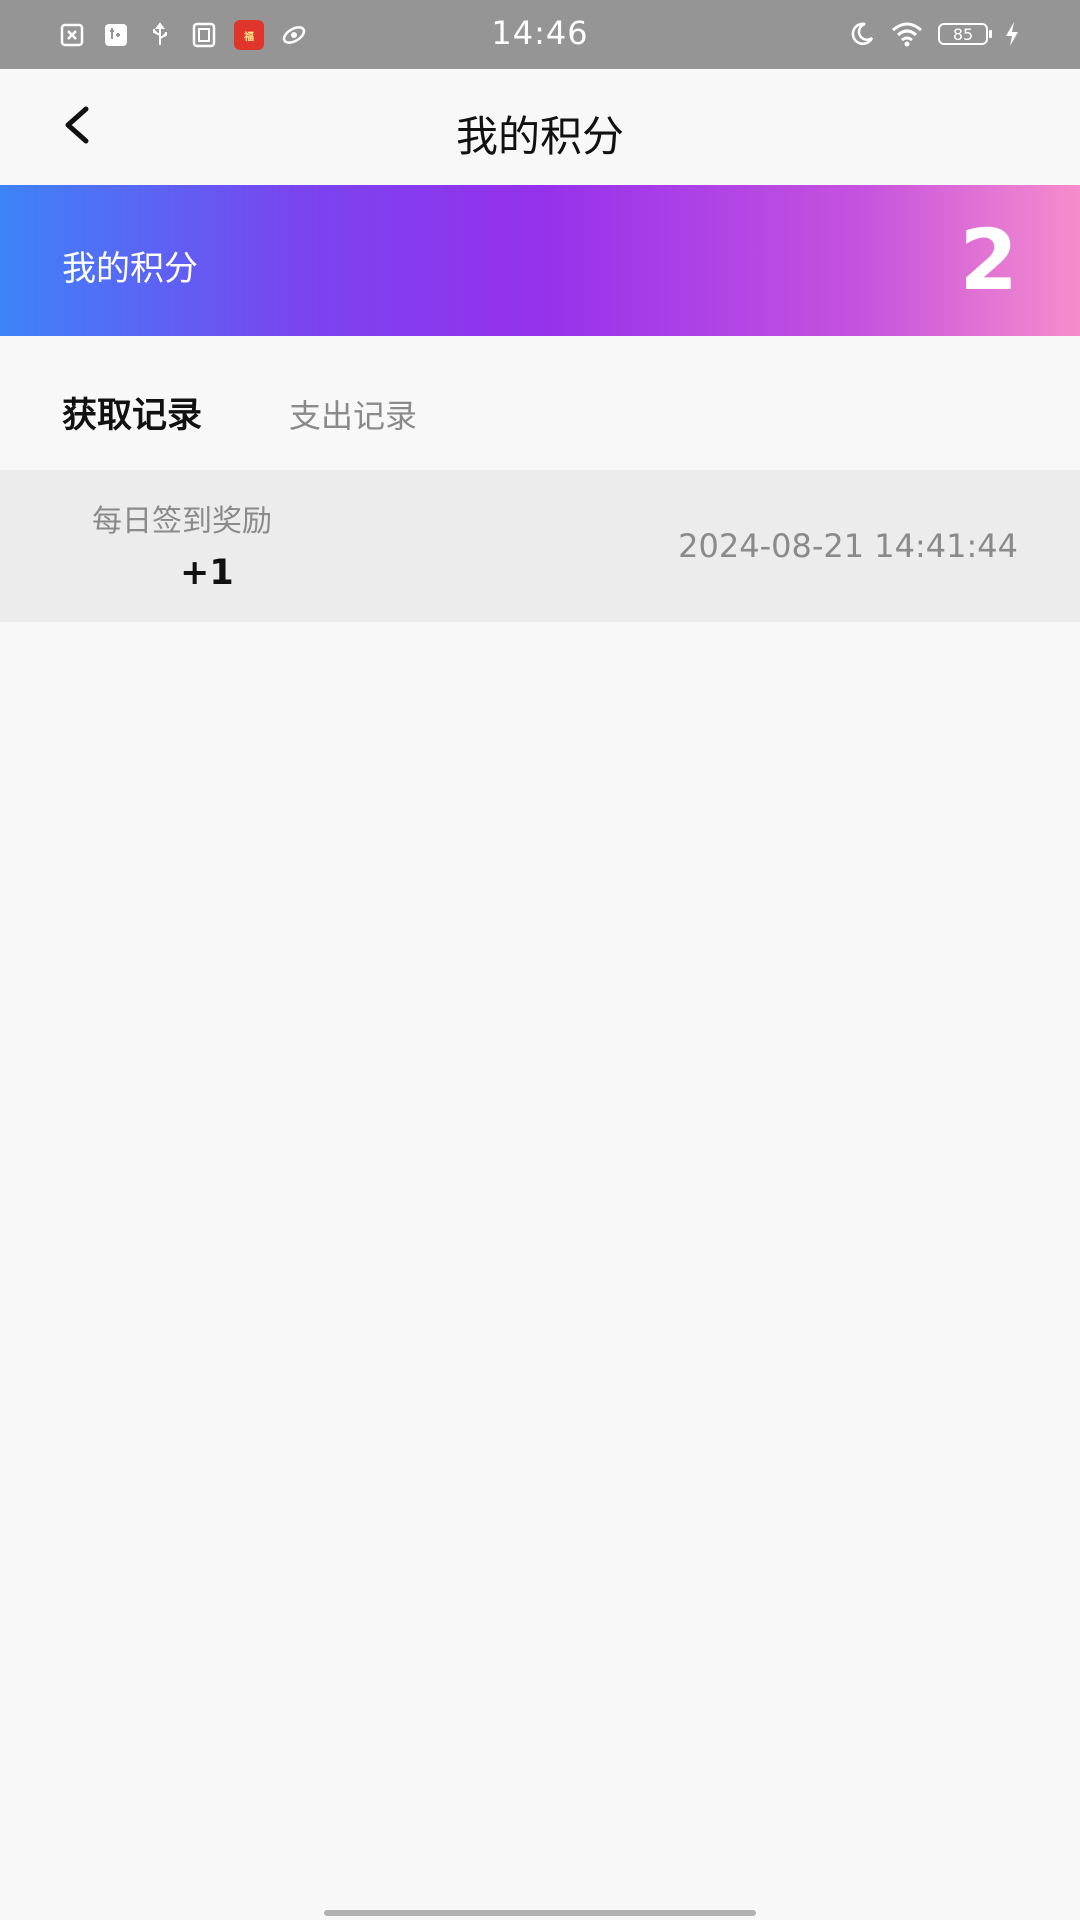 Image resolution: width=1080 pixels, height=1920 pixels. Describe the element at coordinates (988, 260) in the screenshot. I see `points-total: 2` at that location.